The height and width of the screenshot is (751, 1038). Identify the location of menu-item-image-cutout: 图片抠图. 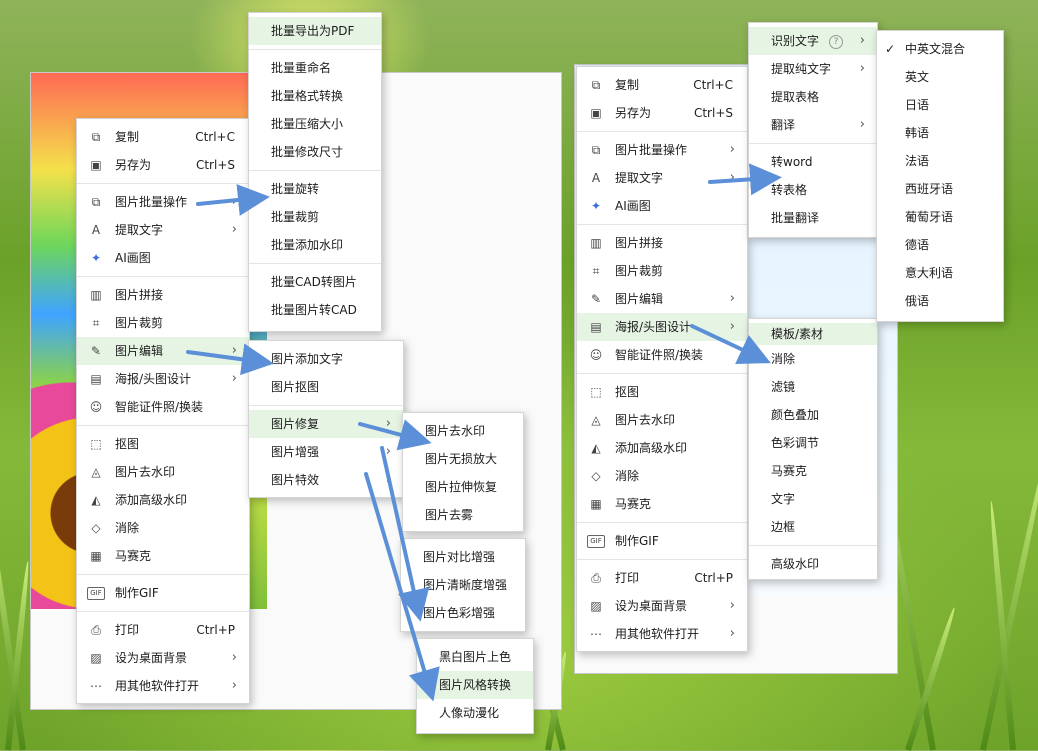
(326, 387).